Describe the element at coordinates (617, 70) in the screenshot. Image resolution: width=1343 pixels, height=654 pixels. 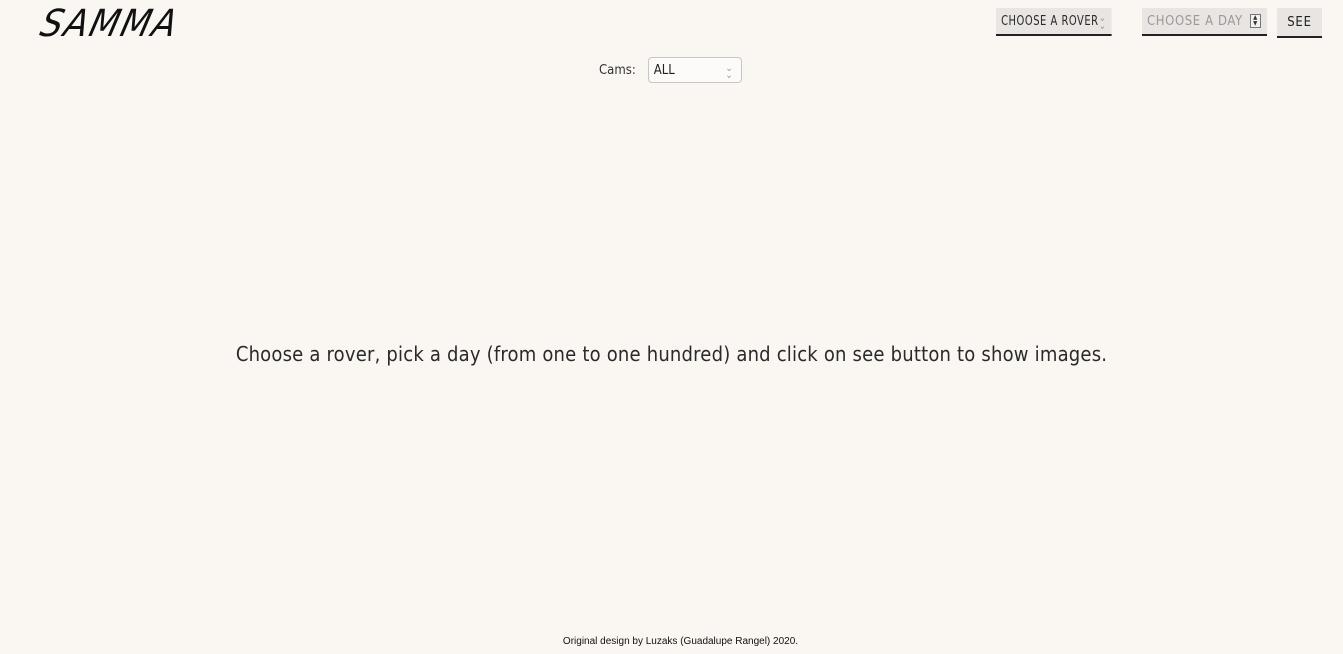
I see `cams-label: Cams:` at that location.